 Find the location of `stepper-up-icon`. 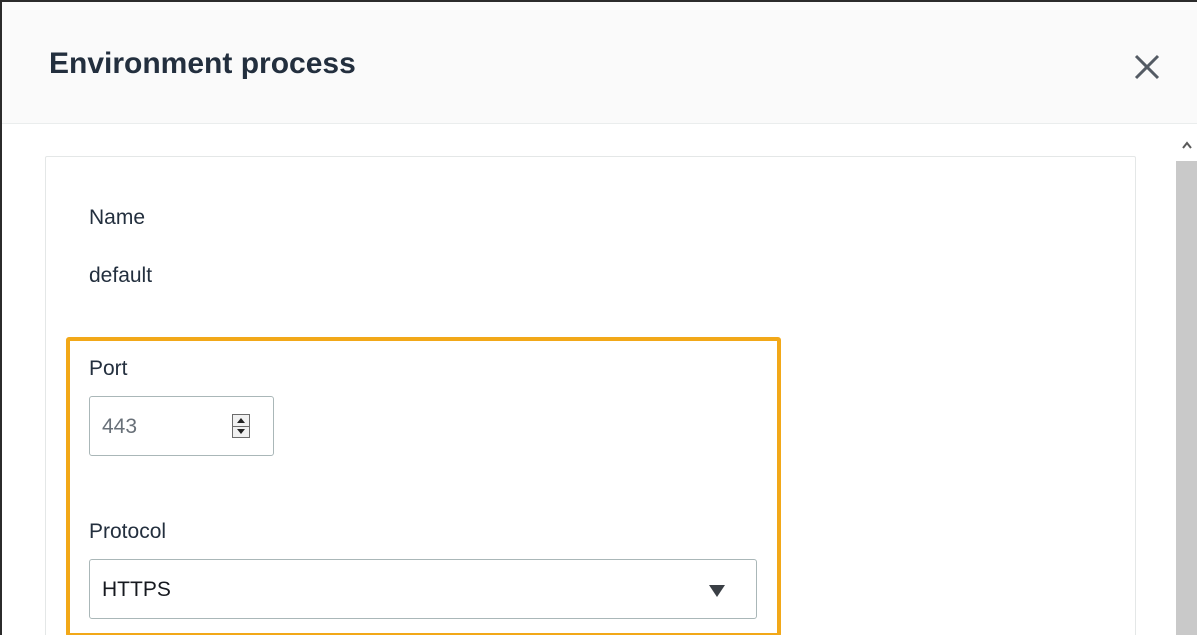

stepper-up-icon is located at coordinates (241, 420).